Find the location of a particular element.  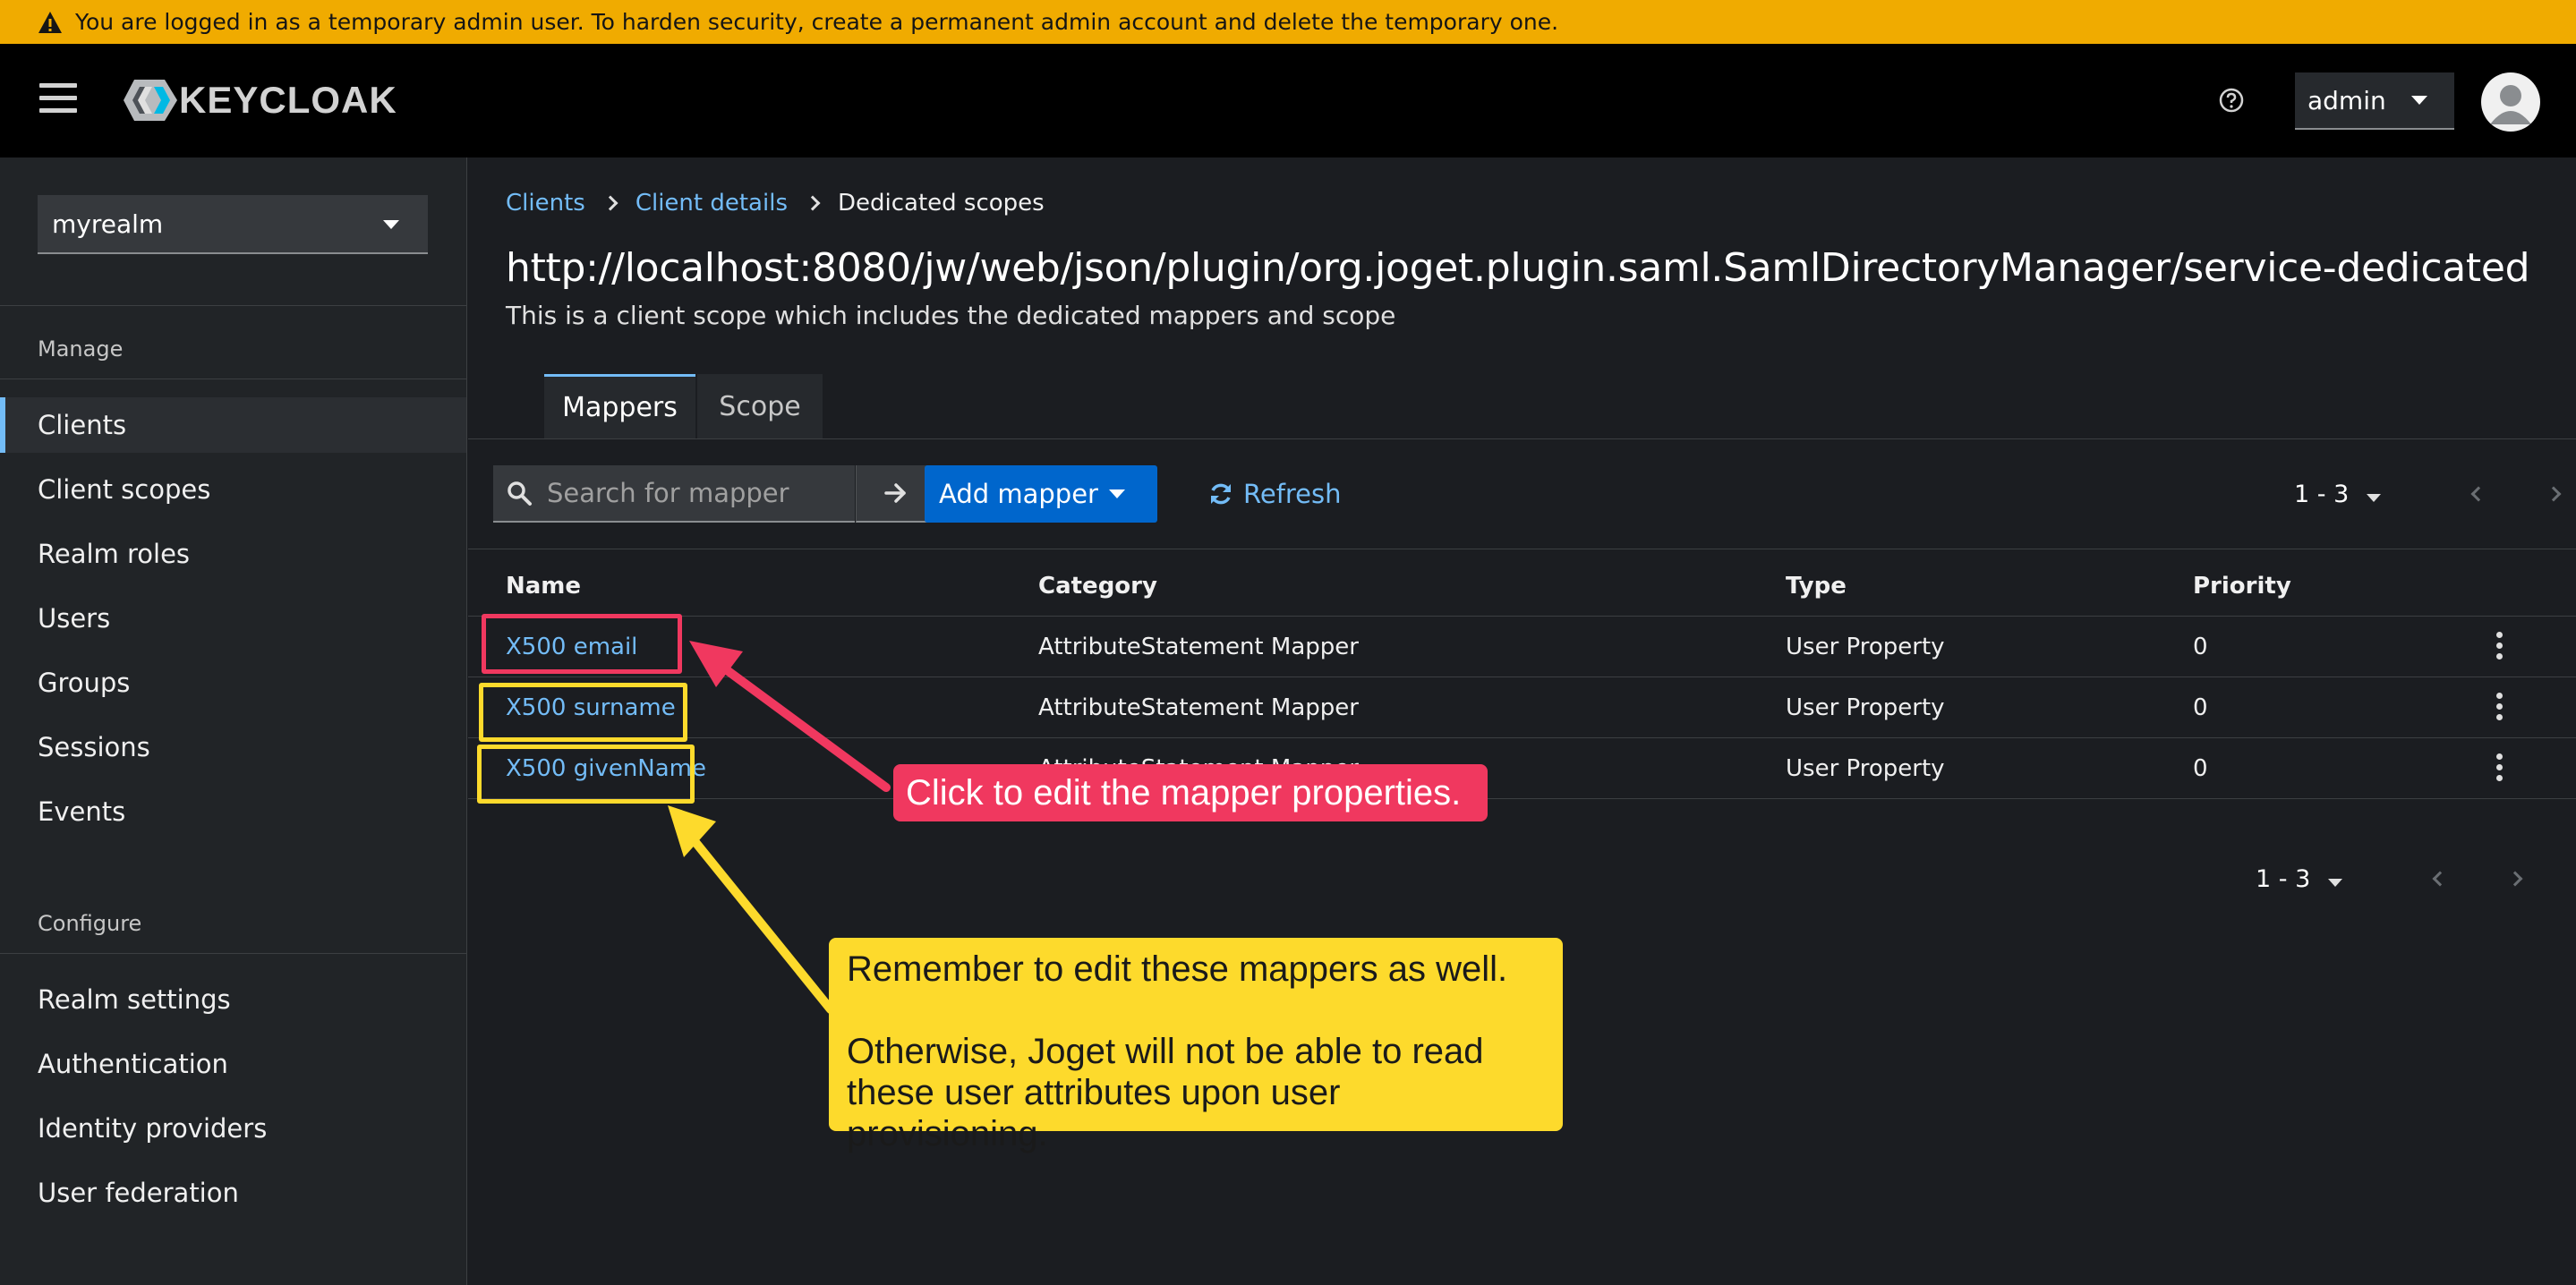

annotation-callout-red: Click to edit the mapper properties. is located at coordinates (1190, 792).